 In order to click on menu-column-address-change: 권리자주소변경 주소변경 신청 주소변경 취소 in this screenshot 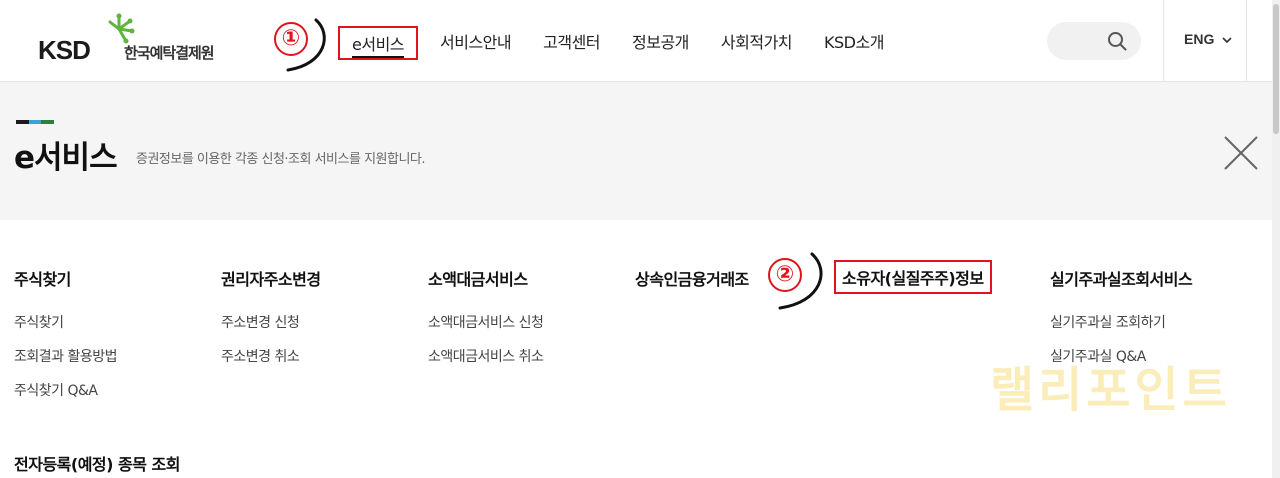, I will do `click(321, 323)`.